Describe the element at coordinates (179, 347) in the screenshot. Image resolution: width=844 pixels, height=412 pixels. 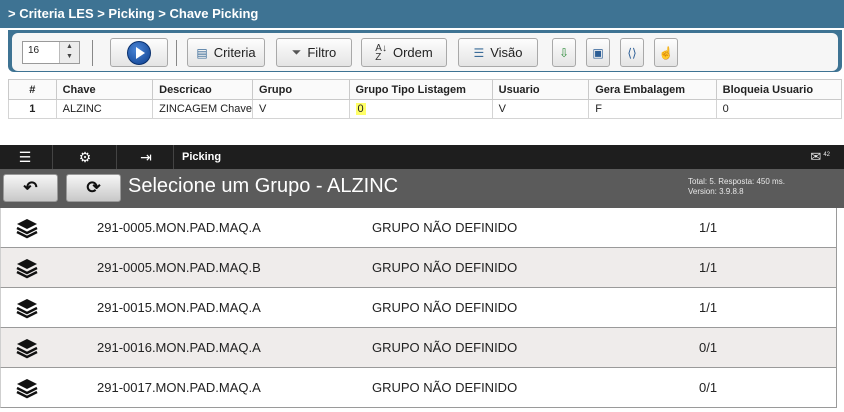
I see `item-code: 291-0016.MON.PAD.MAQ.A` at that location.